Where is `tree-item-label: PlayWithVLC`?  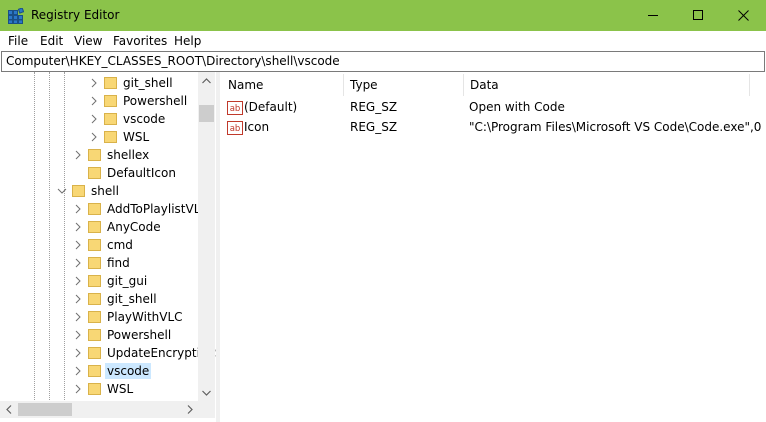 tree-item-label: PlayWithVLC is located at coordinates (145, 317).